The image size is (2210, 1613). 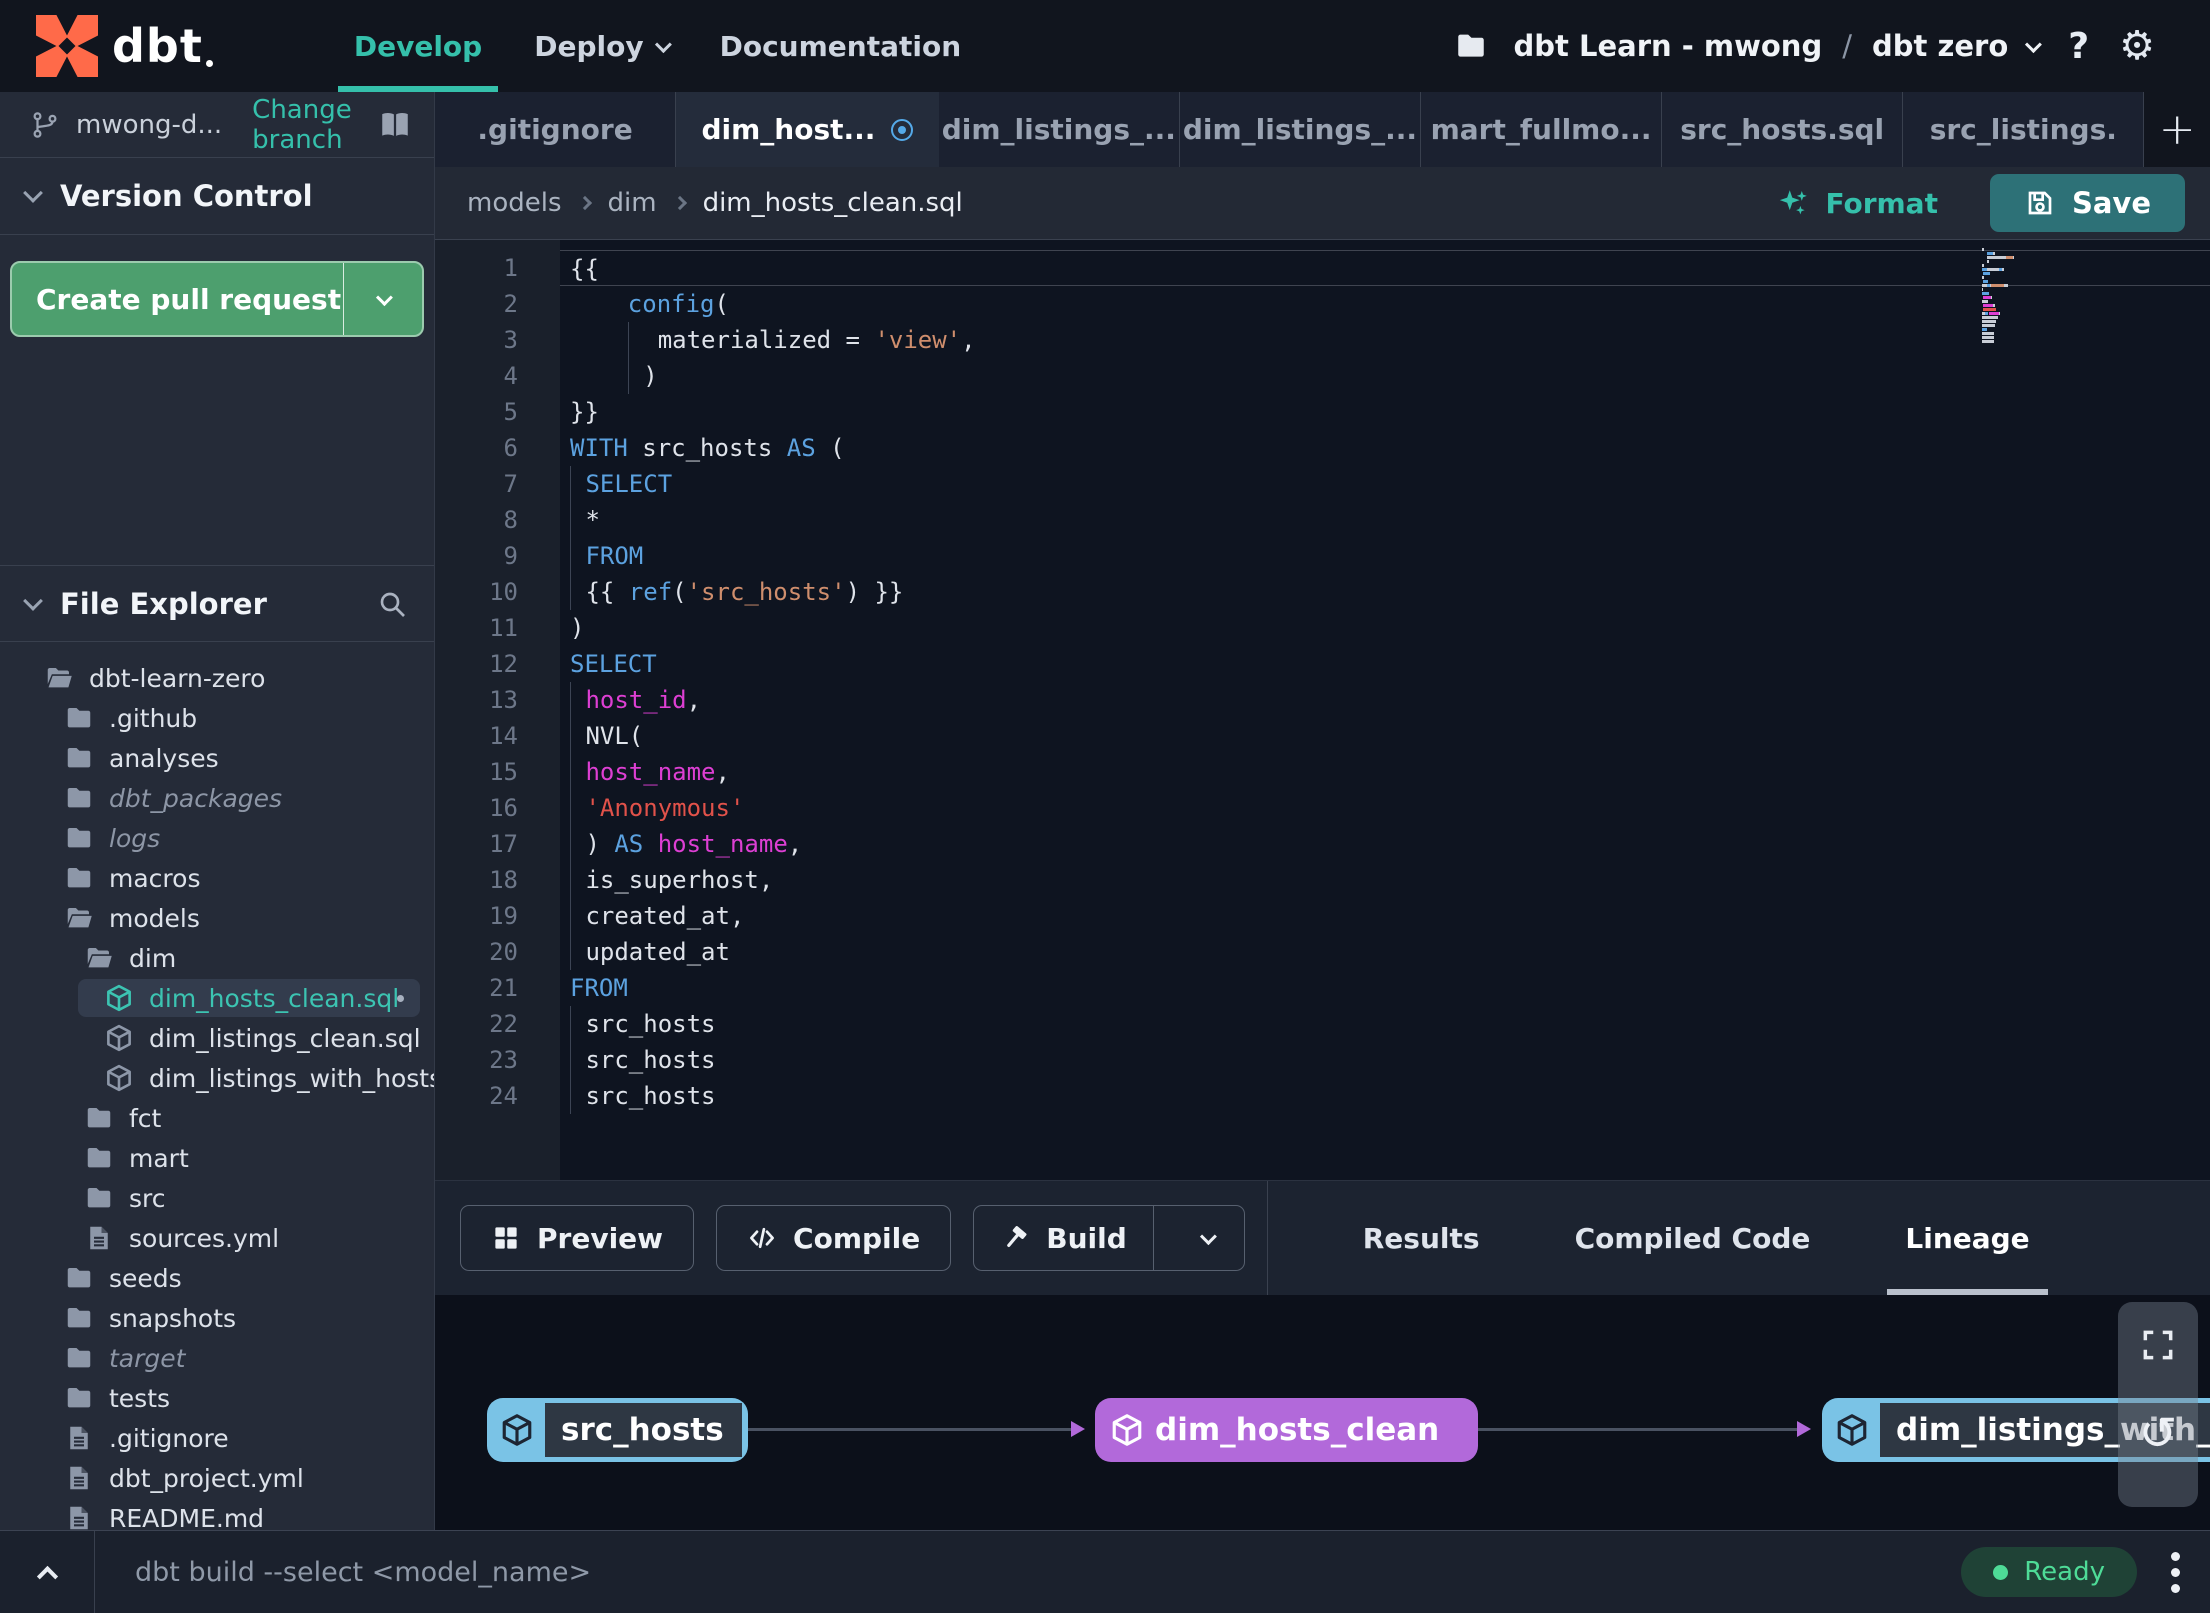 I want to click on folder-icon, so click(x=79, y=1278).